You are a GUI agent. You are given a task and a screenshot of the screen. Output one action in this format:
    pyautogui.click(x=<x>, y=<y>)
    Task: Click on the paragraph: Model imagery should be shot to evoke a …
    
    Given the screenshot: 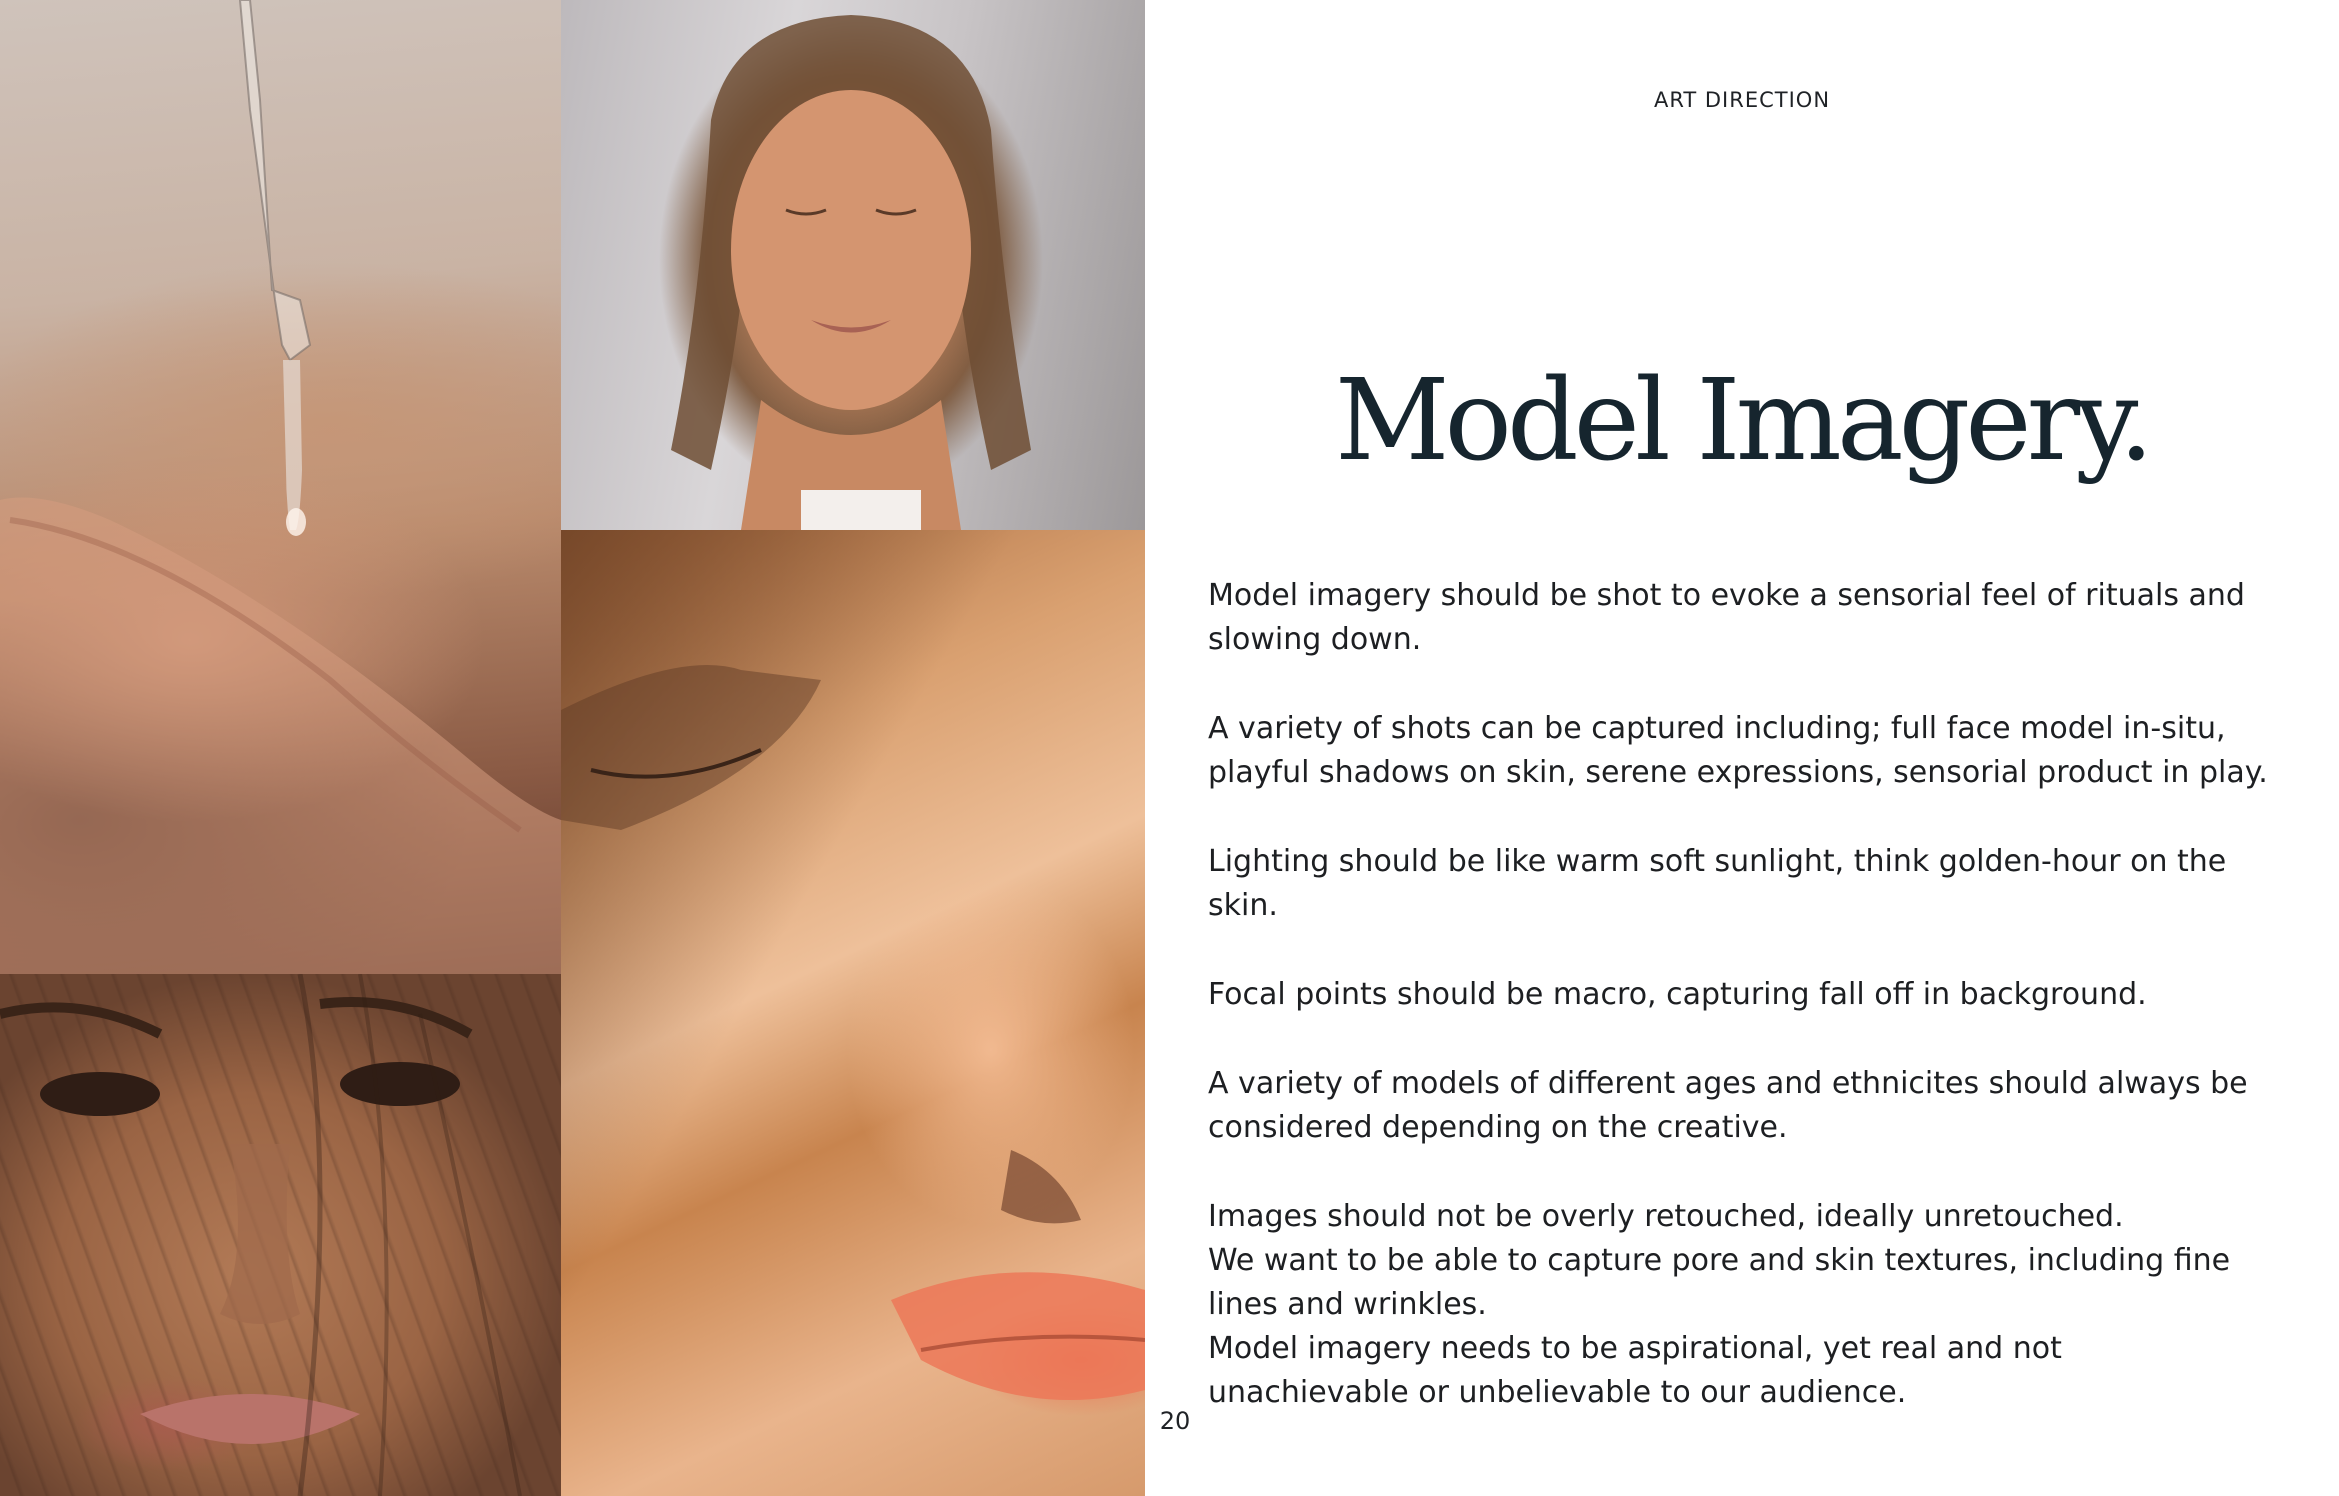 What is the action you would take?
    pyautogui.click(x=1726, y=617)
    